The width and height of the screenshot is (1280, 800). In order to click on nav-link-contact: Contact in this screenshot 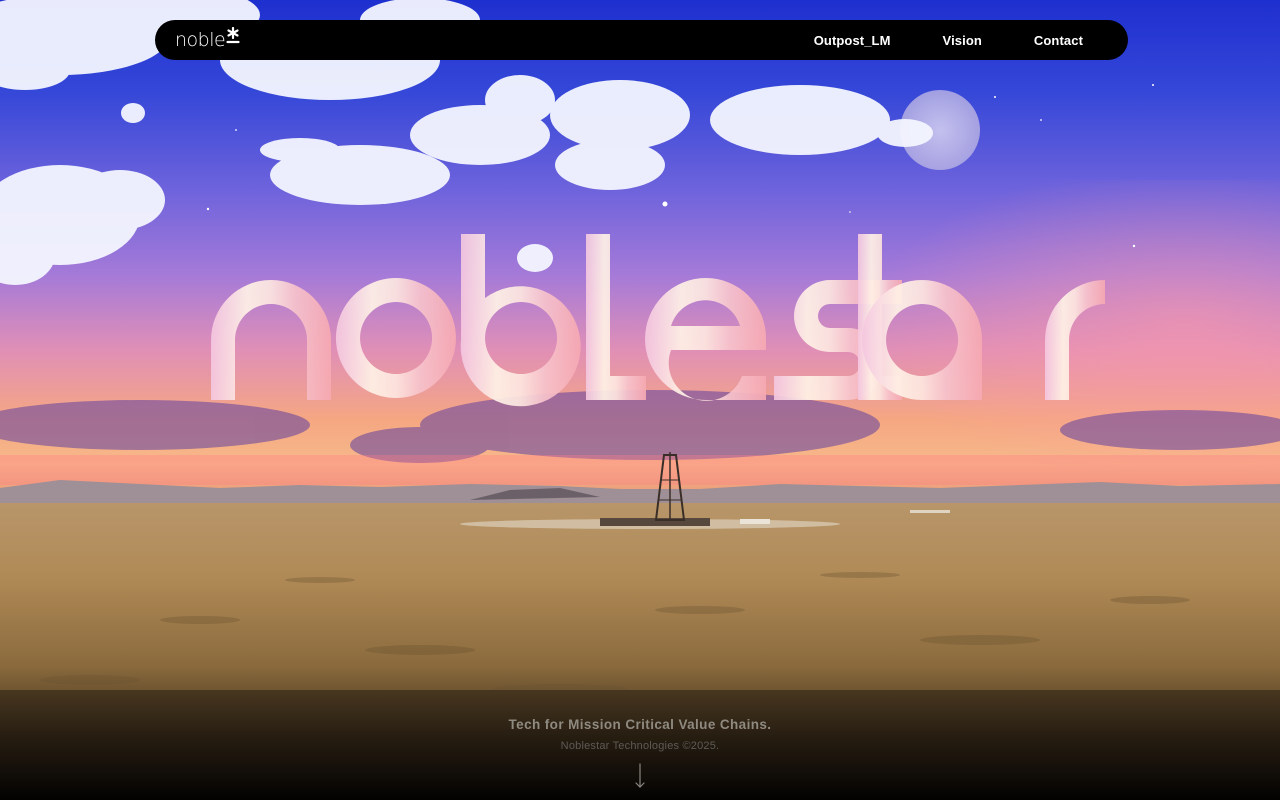, I will do `click(1058, 40)`.